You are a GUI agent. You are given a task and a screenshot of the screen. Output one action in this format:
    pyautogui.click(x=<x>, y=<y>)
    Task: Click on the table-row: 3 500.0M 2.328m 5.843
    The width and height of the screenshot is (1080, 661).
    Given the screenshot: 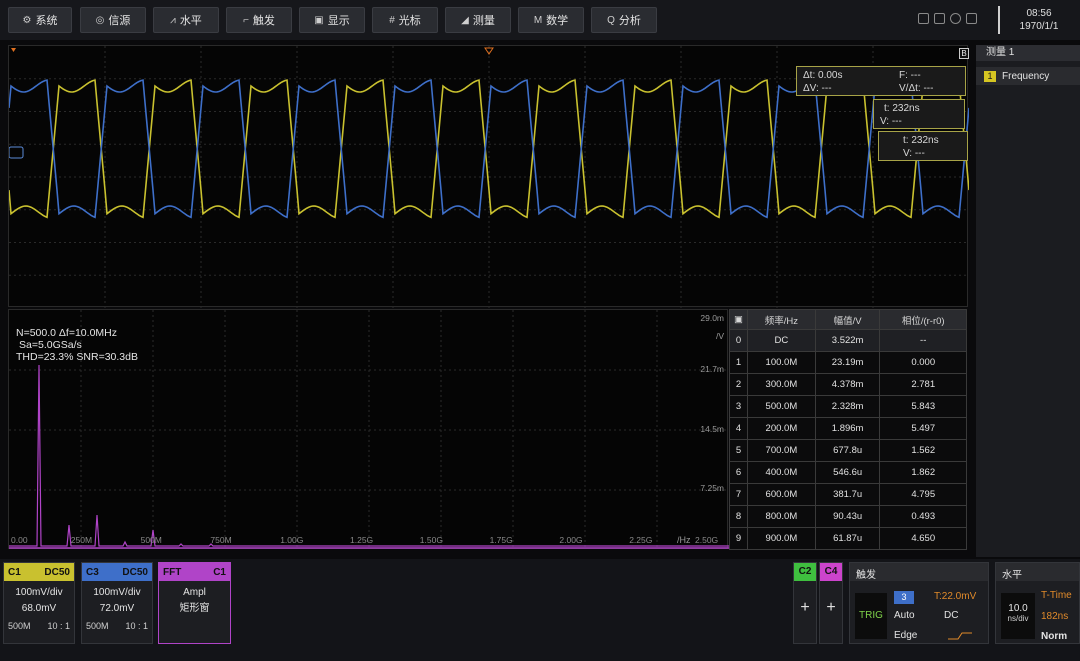 What is the action you would take?
    pyautogui.click(x=848, y=406)
    